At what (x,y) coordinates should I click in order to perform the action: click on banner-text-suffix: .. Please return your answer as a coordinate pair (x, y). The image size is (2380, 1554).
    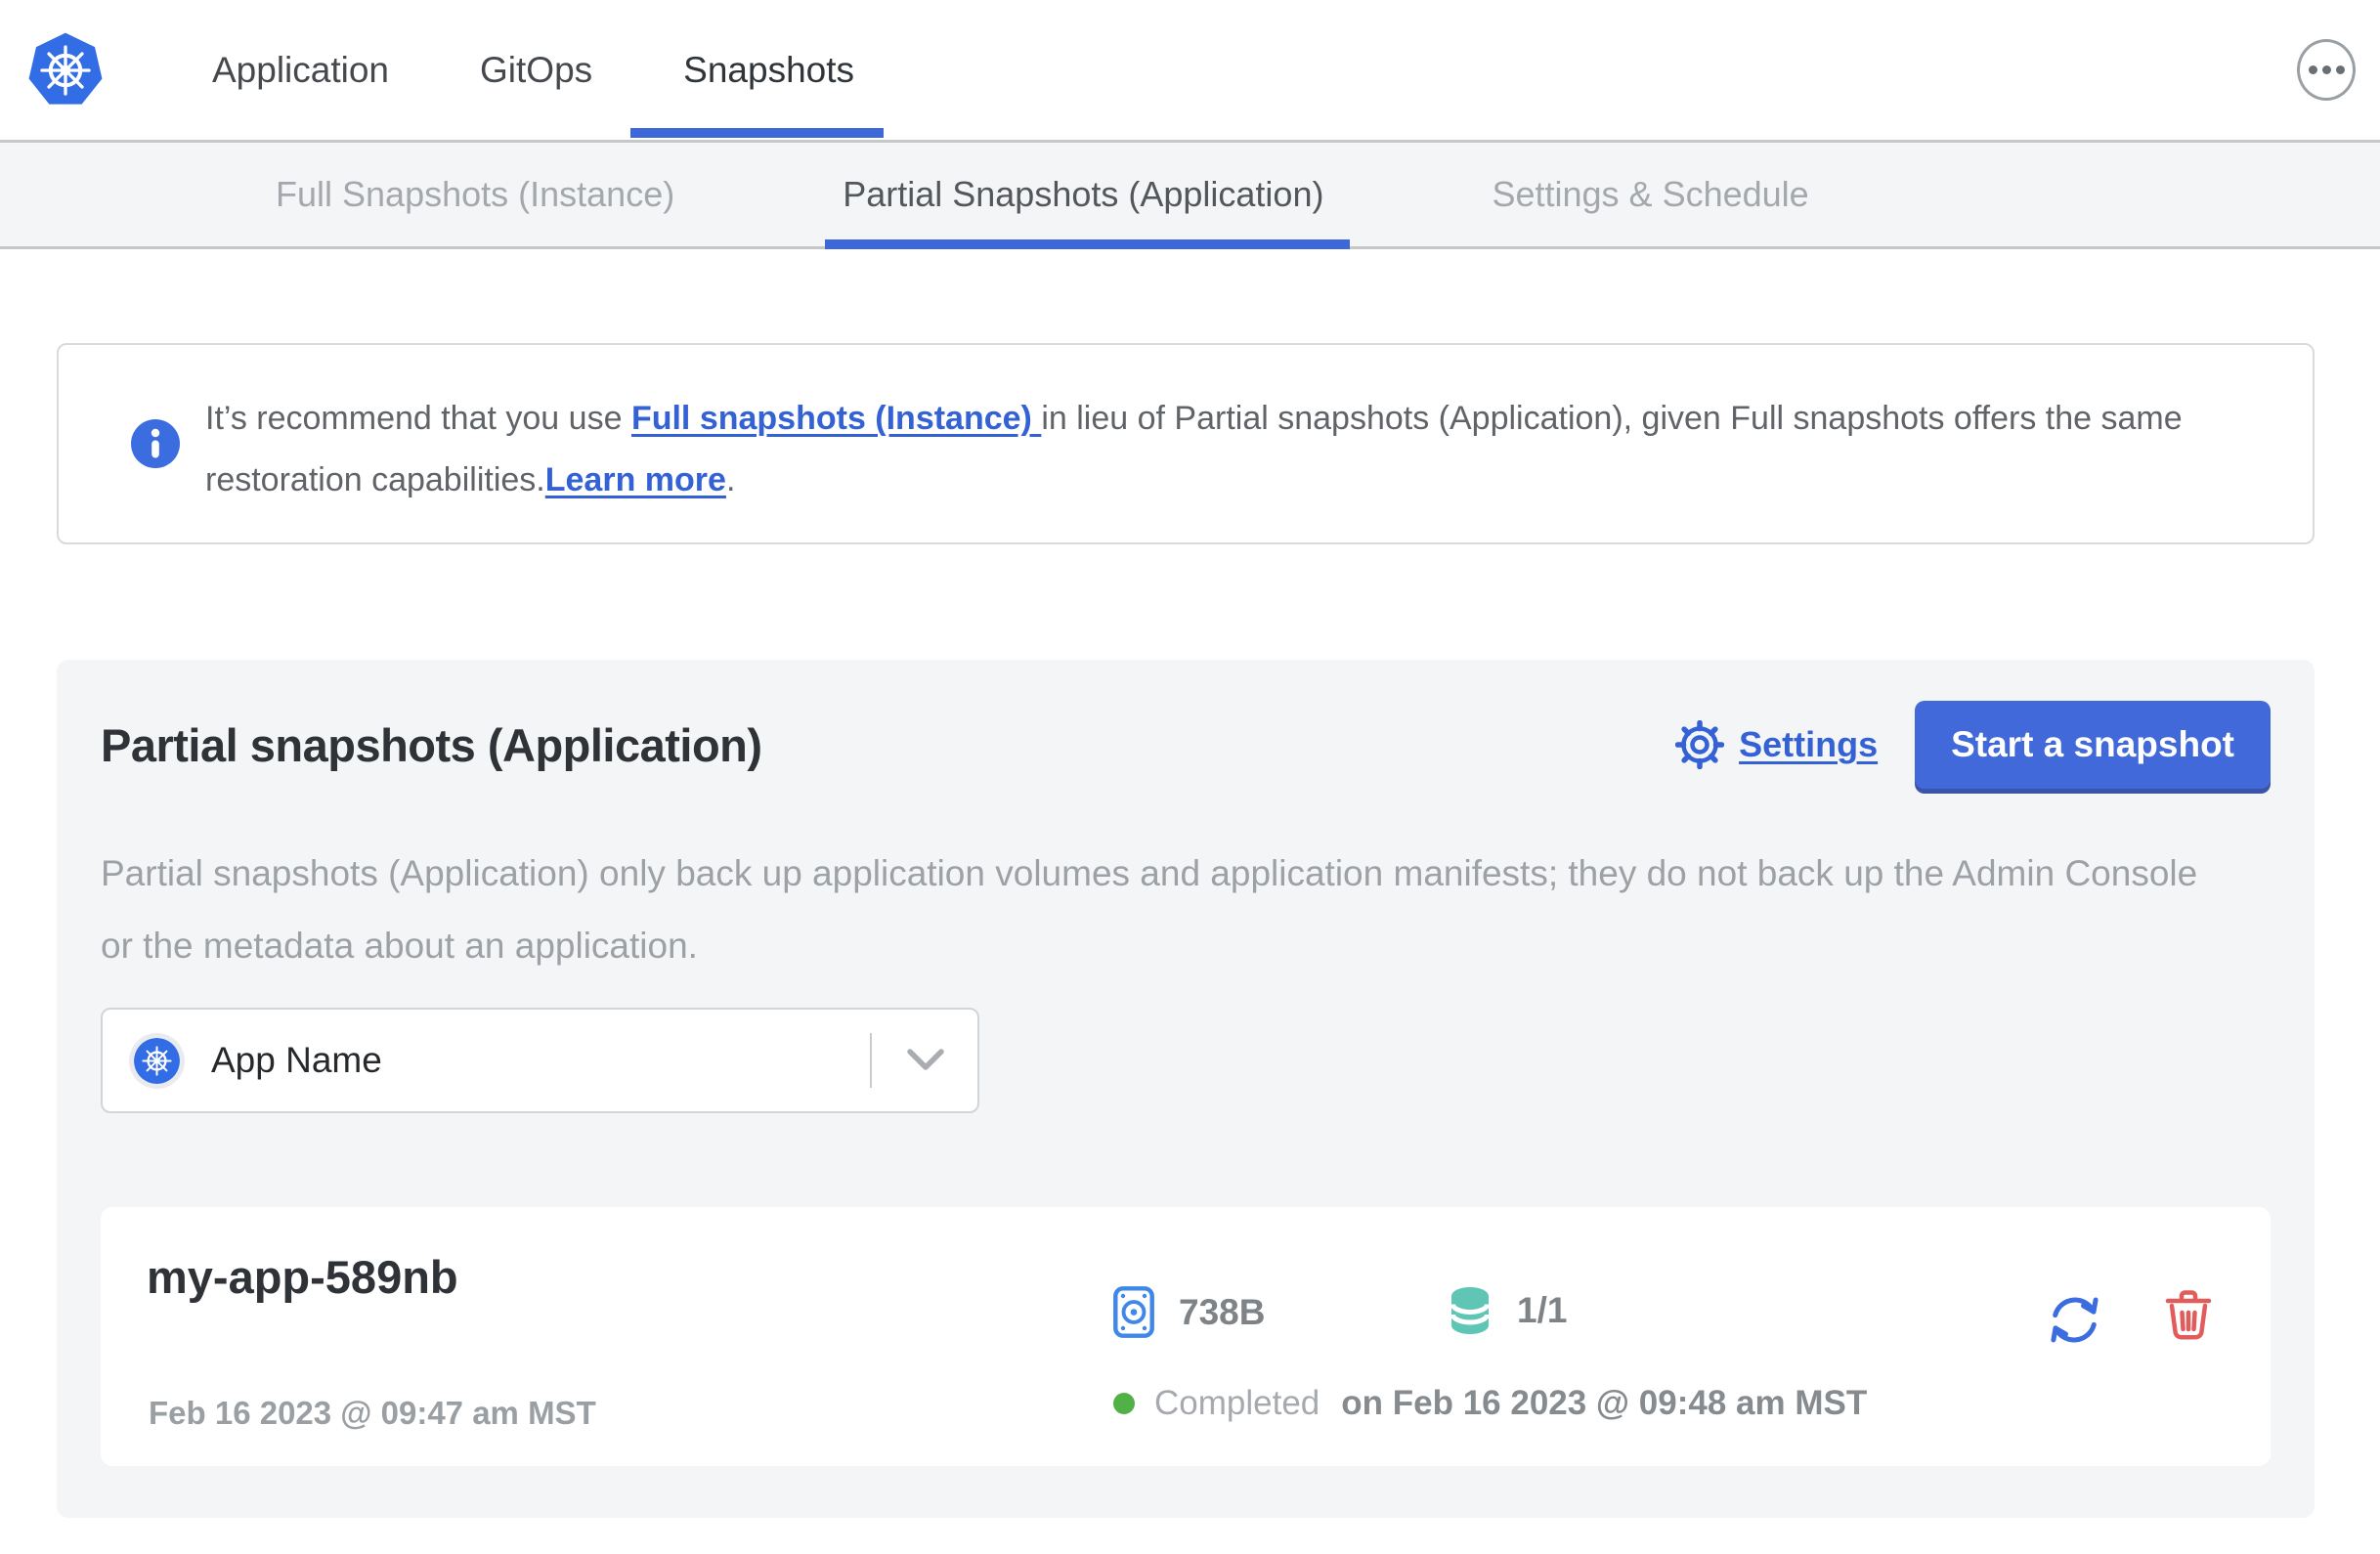
    Looking at the image, I should click on (730, 479).